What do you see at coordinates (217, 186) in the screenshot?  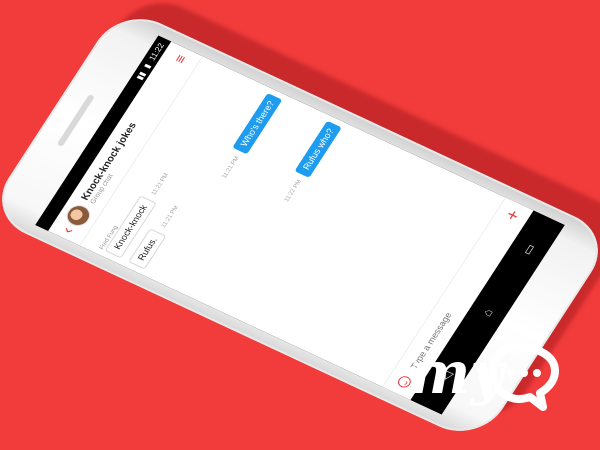 I see `message-row: 11:21 PM Who's there?` at bounding box center [217, 186].